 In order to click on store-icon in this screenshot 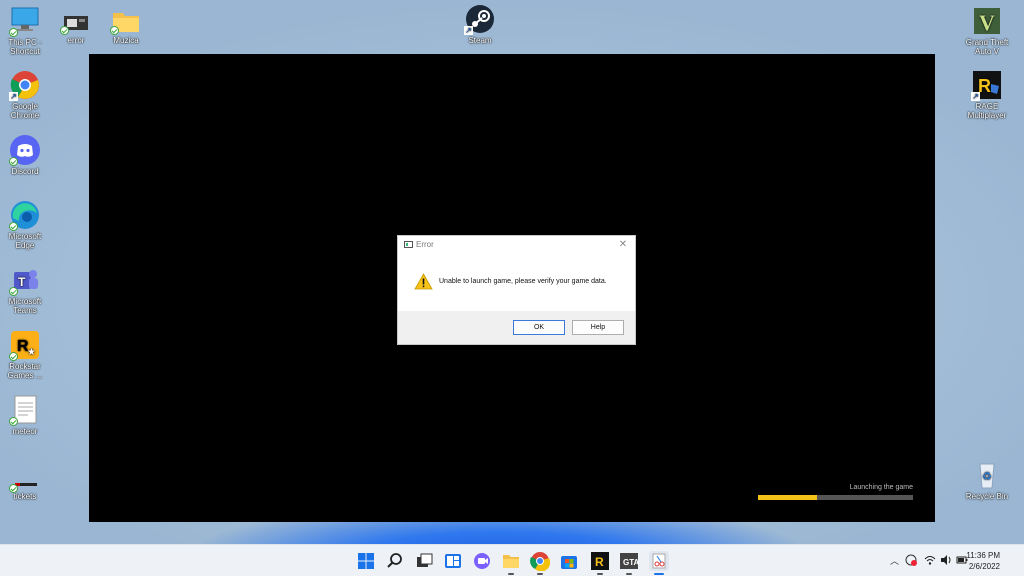, I will do `click(569, 561)`.